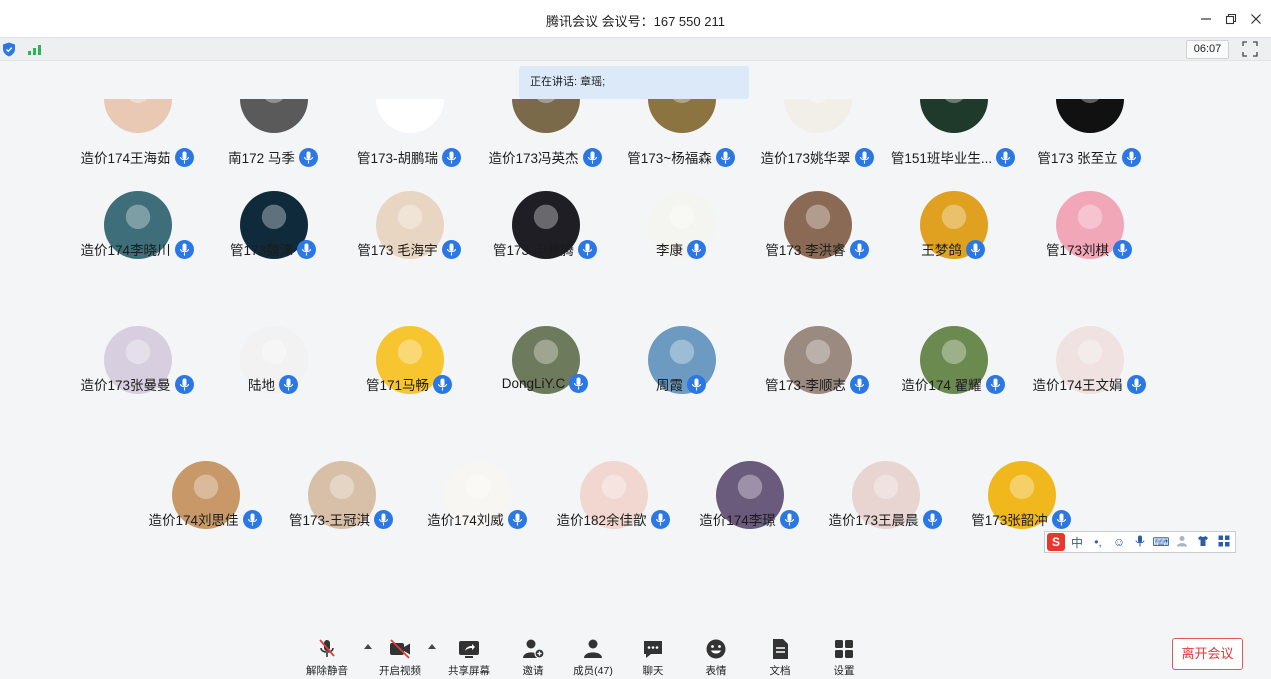  Describe the element at coordinates (273, 241) in the screenshot. I see `participant-tile: 管173魏涞` at that location.